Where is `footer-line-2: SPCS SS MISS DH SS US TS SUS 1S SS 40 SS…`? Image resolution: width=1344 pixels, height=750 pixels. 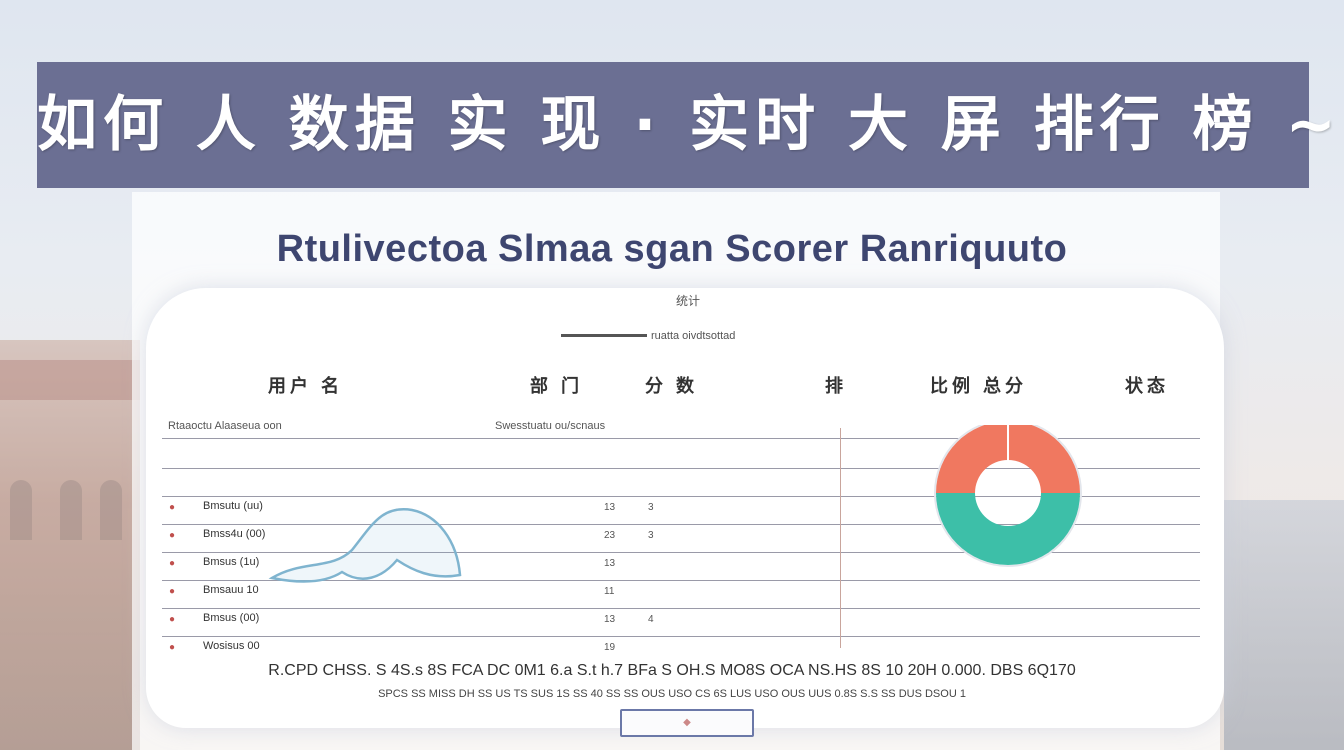
footer-line-2: SPCS SS MISS DH SS US TS SUS 1S SS 40 SS… is located at coordinates (672, 694).